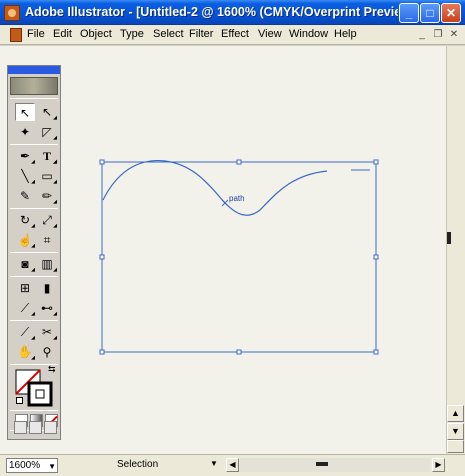 This screenshot has height=476, width=465. I want to click on symbol-sprayer-tool: ◙ ◢, so click(25, 264).